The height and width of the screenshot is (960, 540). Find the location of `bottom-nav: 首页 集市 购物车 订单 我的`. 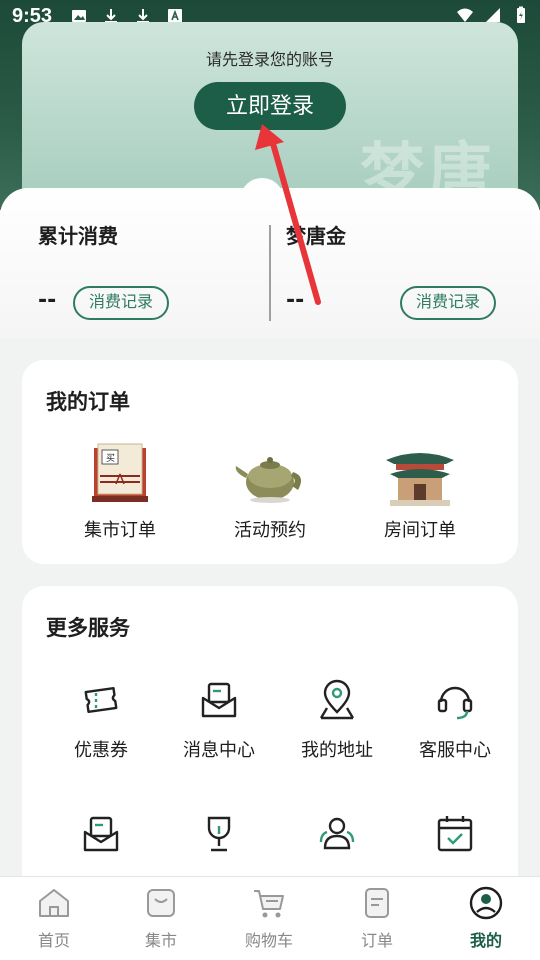

bottom-nav: 首页 集市 购物车 订单 我的 is located at coordinates (270, 918).